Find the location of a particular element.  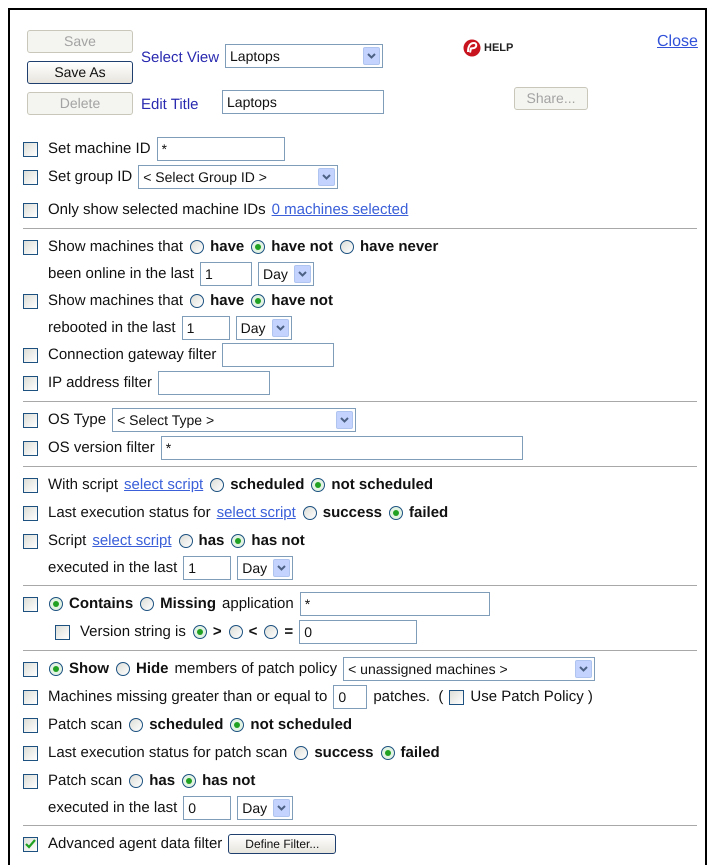

close-link: Close is located at coordinates (677, 42).